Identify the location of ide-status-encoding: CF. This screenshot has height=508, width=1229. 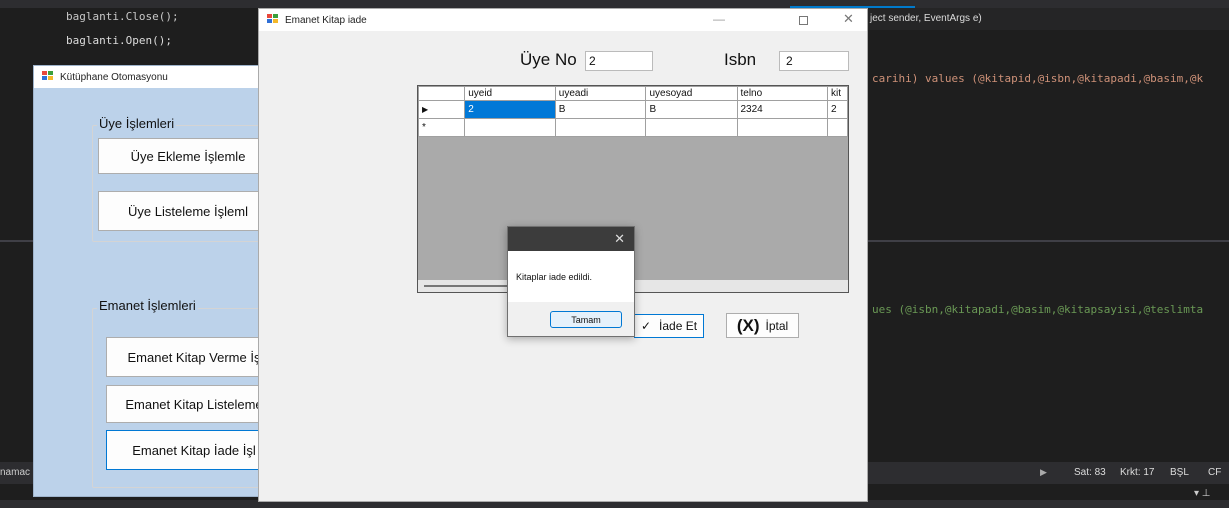
(1215, 472).